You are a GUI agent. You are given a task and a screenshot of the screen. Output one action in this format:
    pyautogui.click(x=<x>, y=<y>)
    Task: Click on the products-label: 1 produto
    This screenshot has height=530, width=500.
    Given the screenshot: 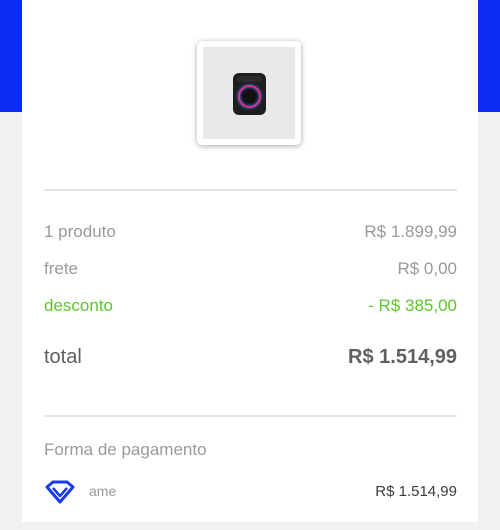 What is the action you would take?
    pyautogui.click(x=80, y=231)
    